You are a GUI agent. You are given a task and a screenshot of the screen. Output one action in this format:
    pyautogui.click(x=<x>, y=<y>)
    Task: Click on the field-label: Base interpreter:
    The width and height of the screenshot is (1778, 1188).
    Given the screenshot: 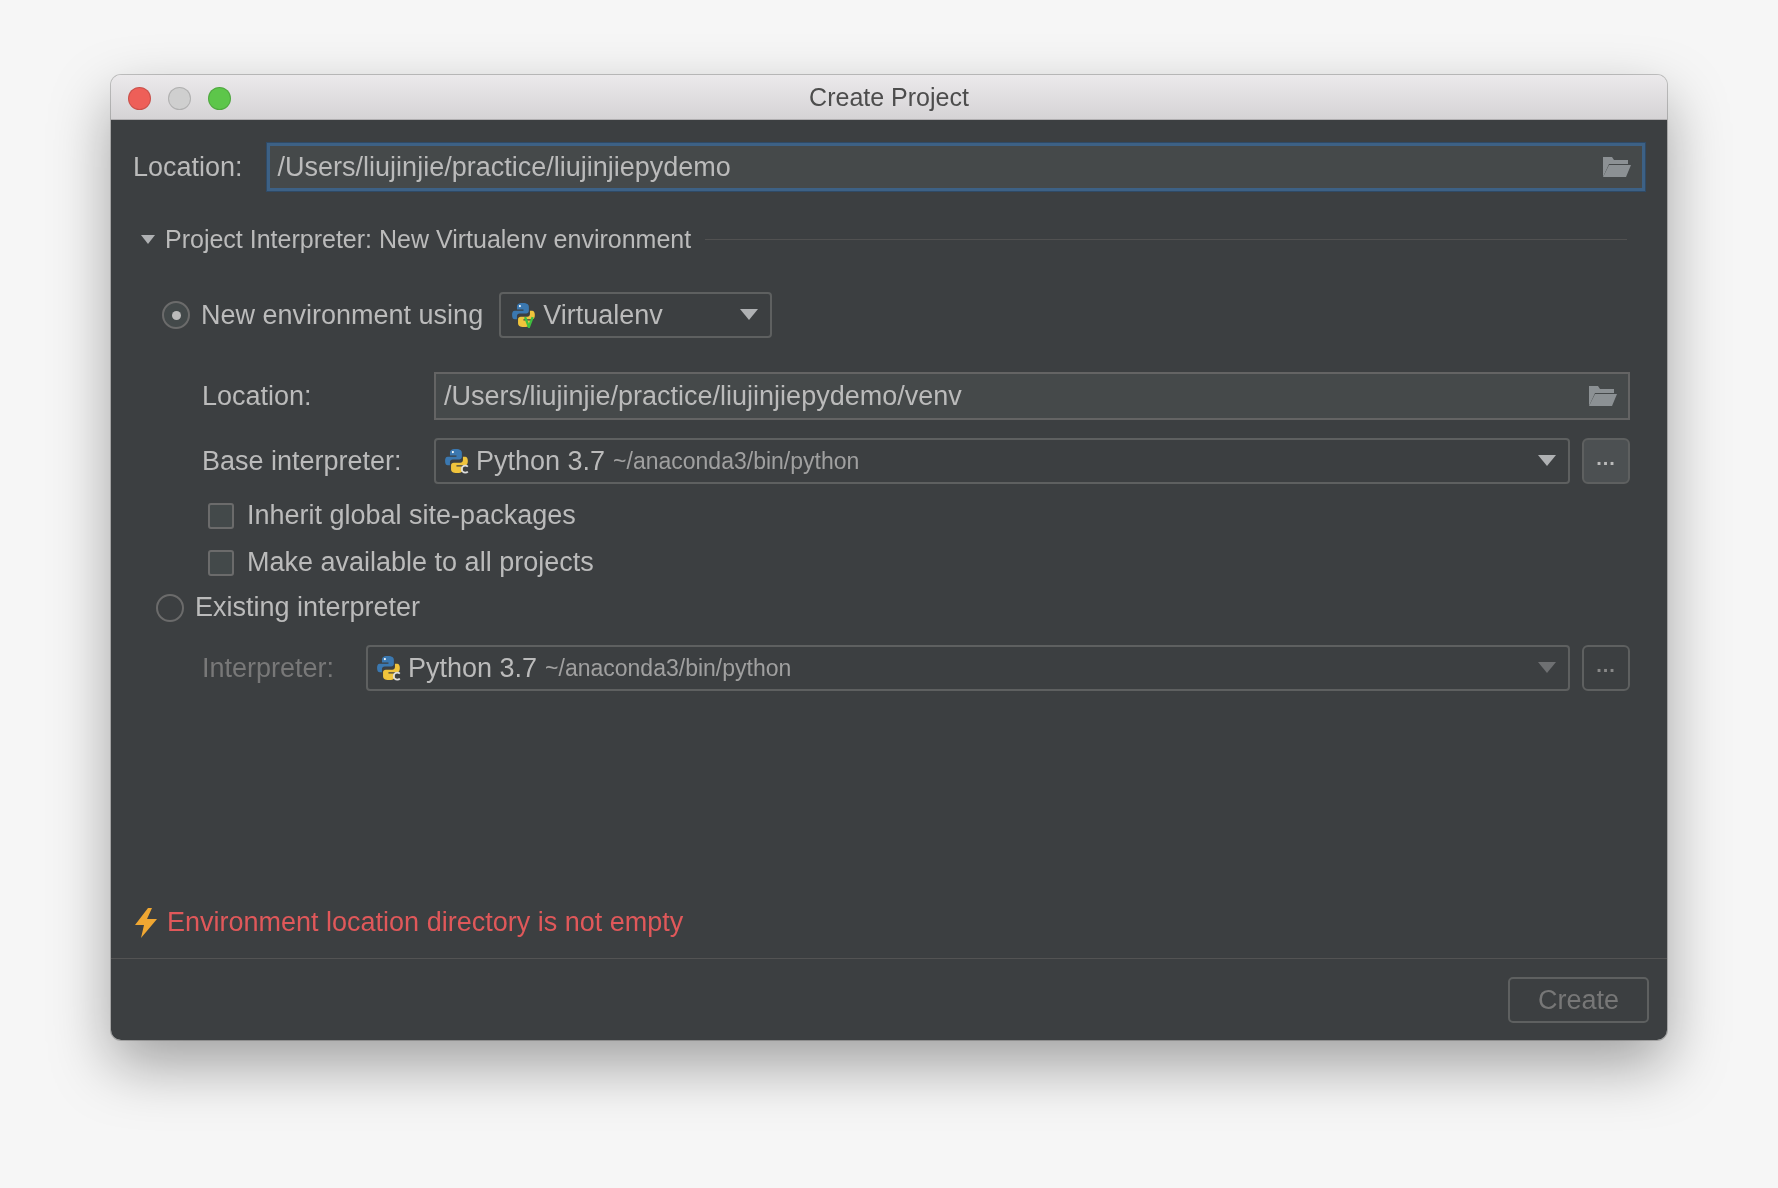 What is the action you would take?
    pyautogui.click(x=302, y=461)
    